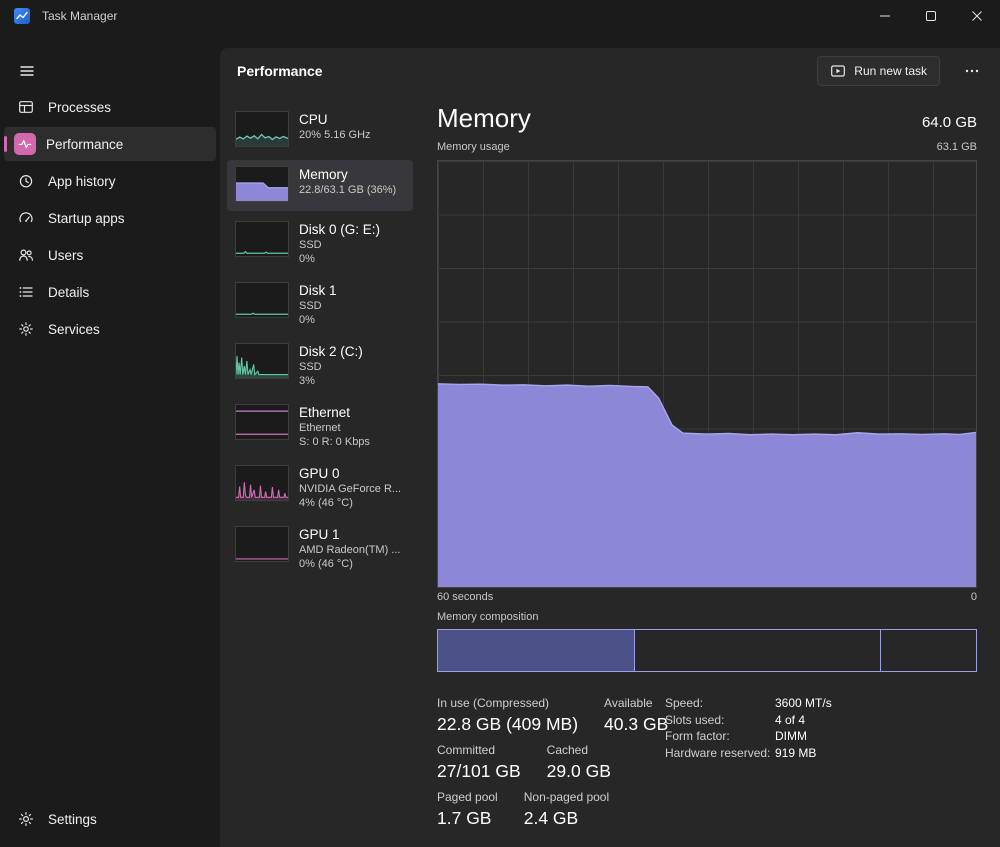  Describe the element at coordinates (313, 119) in the screenshot. I see `perf-item-name: CPU` at that location.